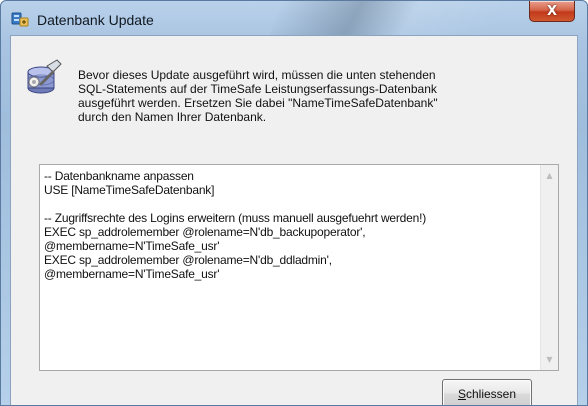 The image size is (588, 406). I want to click on sql-line: USE [NameTimeSafeDatenbank], so click(129, 190).